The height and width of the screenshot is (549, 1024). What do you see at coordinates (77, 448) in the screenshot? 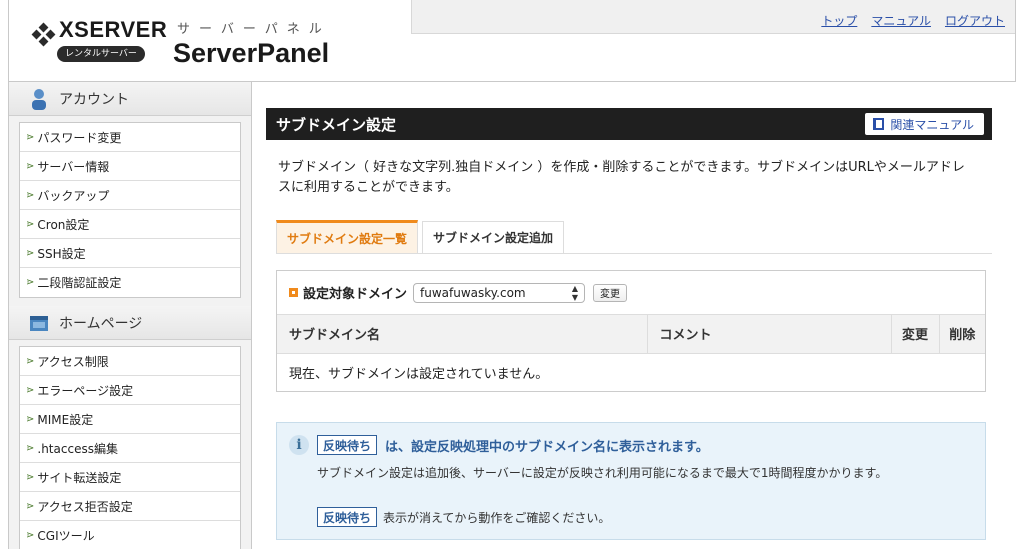
I see `sidebar-item-label: .htaccess編集` at bounding box center [77, 448].